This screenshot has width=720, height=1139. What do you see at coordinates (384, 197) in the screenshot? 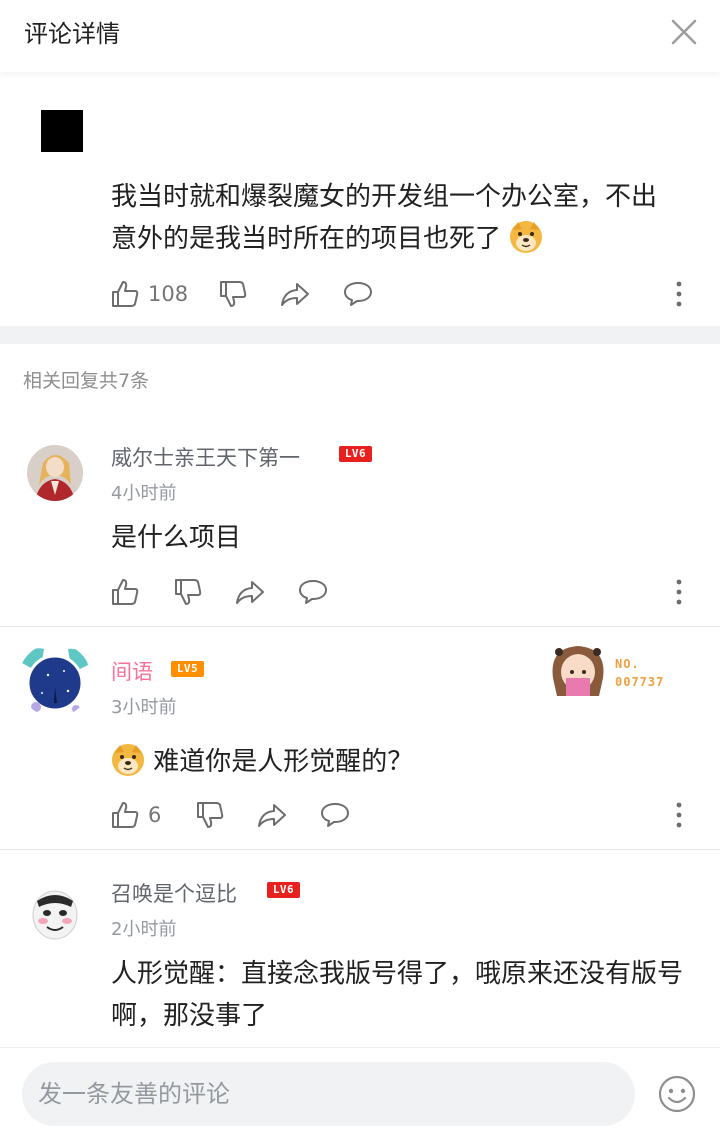
I see `comment-text-line1: 我当时就和爆裂魔女的开发组一个办公室，不出` at bounding box center [384, 197].